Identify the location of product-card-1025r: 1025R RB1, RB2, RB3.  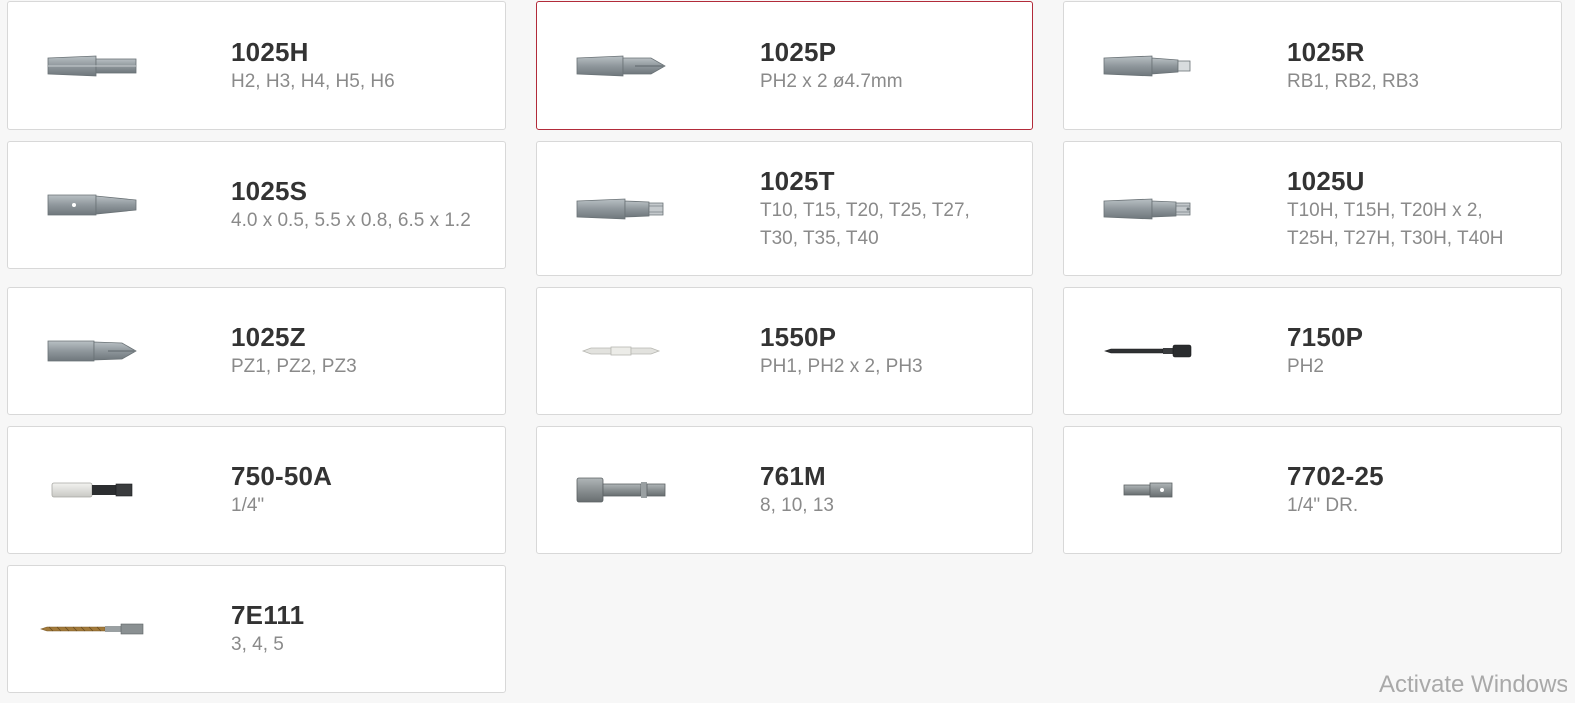
(1312, 65).